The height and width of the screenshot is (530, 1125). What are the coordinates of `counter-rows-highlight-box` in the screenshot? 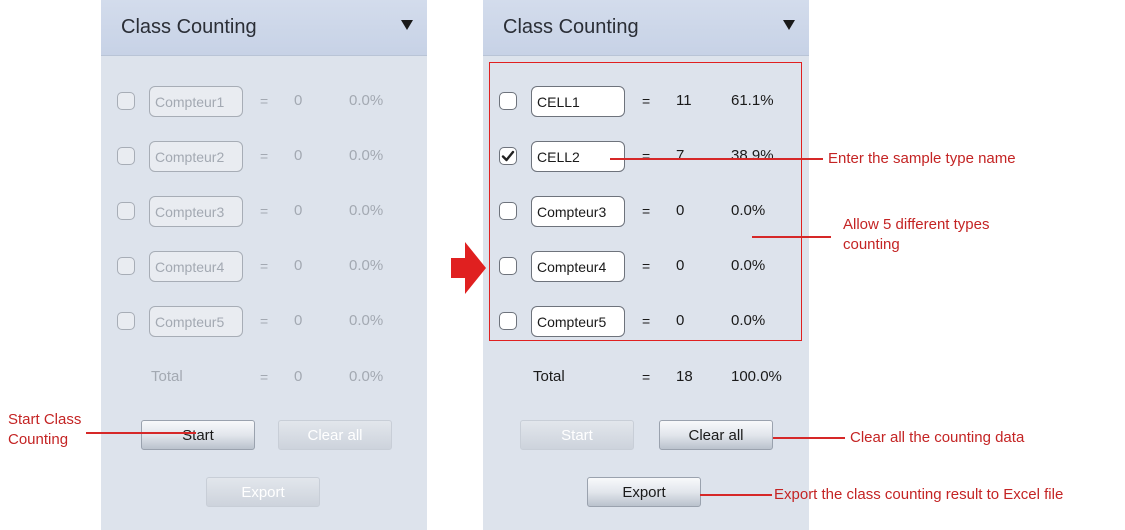 It's located at (645, 201).